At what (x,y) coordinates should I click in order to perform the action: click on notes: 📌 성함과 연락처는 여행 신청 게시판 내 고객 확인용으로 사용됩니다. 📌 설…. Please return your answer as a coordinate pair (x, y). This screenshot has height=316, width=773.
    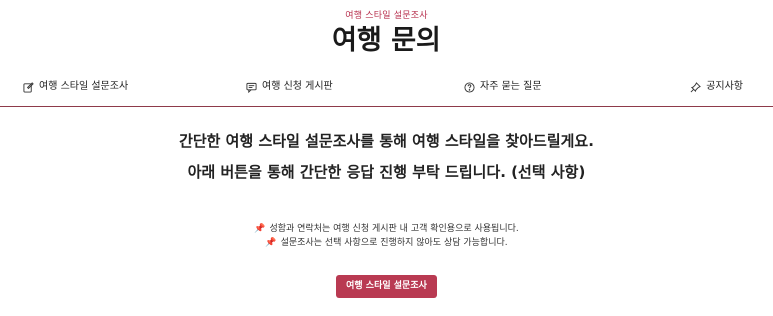
    Looking at the image, I should click on (386, 236).